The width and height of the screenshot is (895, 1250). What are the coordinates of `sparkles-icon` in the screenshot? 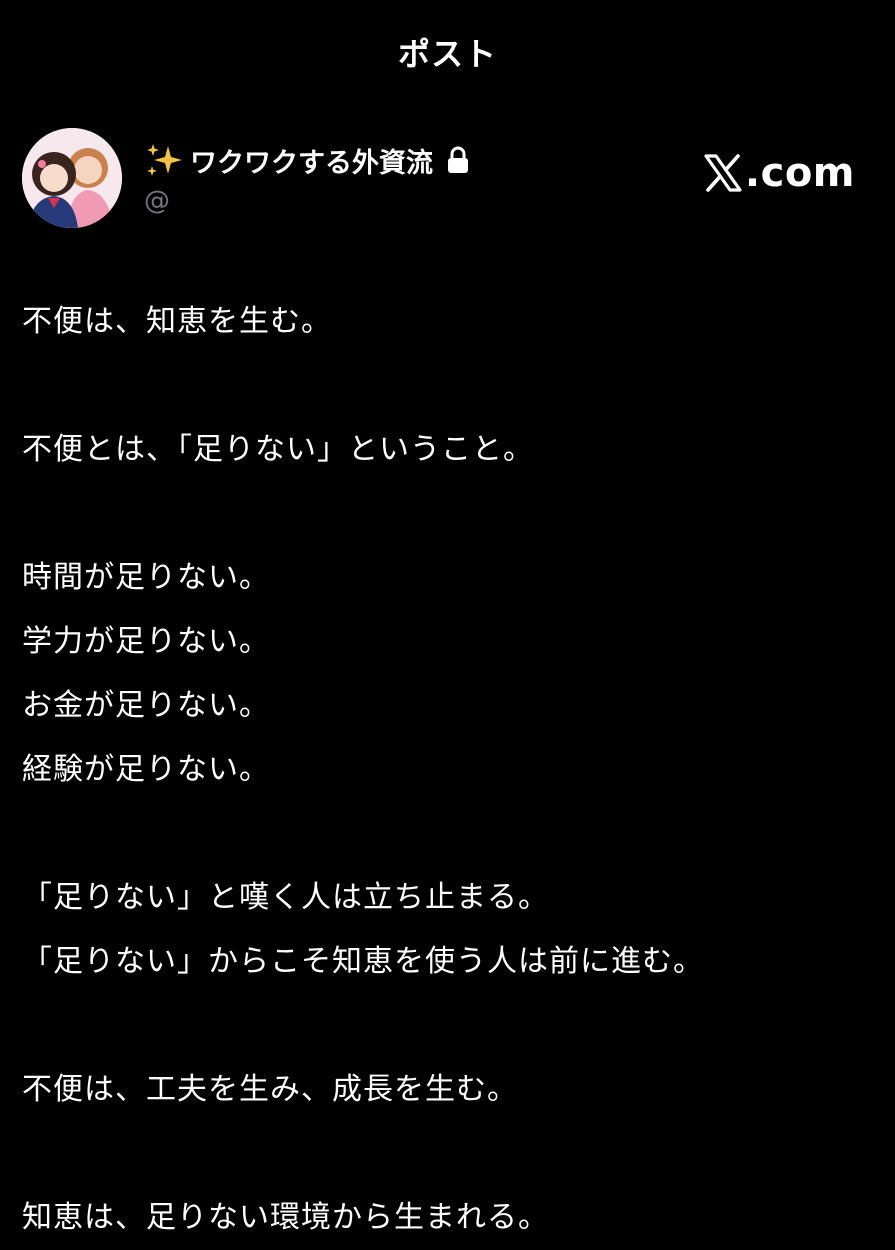 It's located at (164, 160).